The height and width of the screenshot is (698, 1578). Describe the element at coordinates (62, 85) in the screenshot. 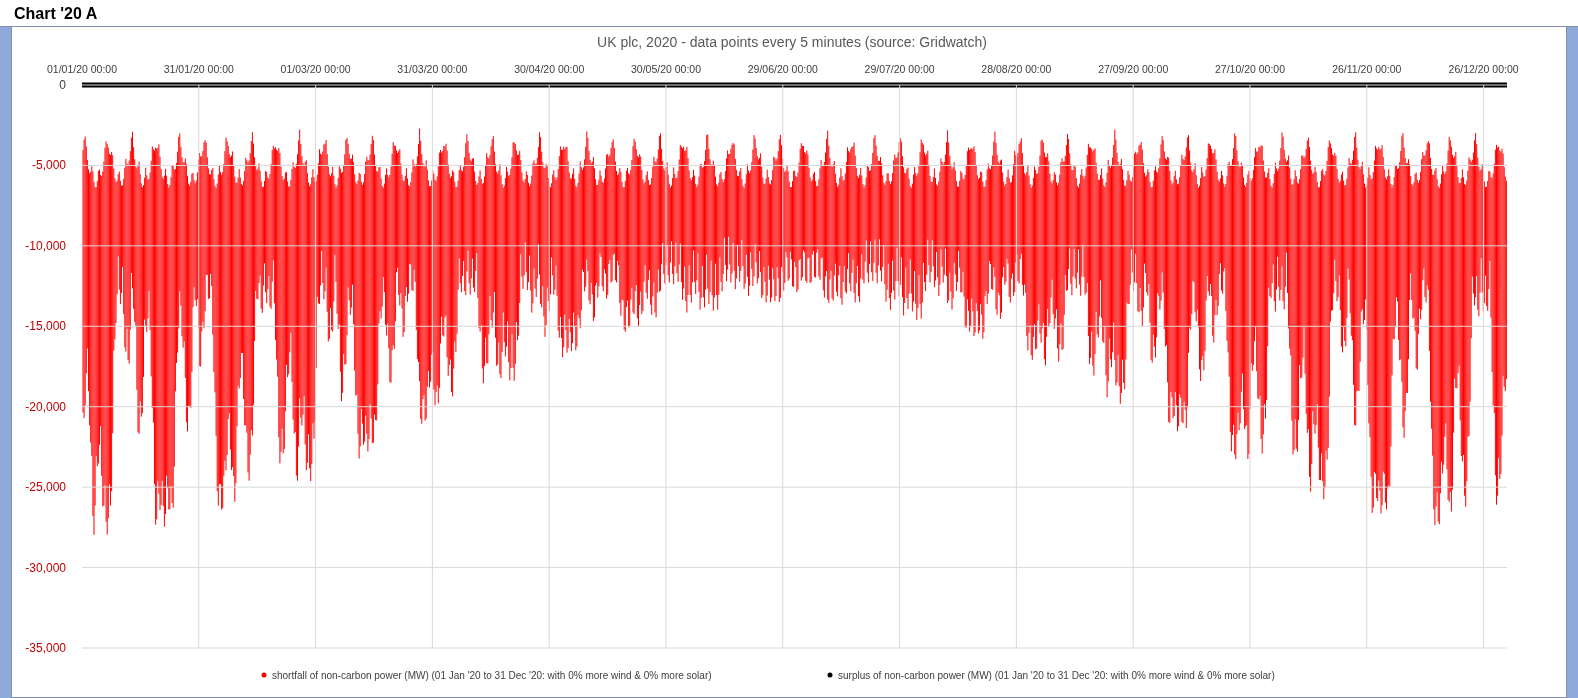

I see `y-tick-label: 0` at that location.